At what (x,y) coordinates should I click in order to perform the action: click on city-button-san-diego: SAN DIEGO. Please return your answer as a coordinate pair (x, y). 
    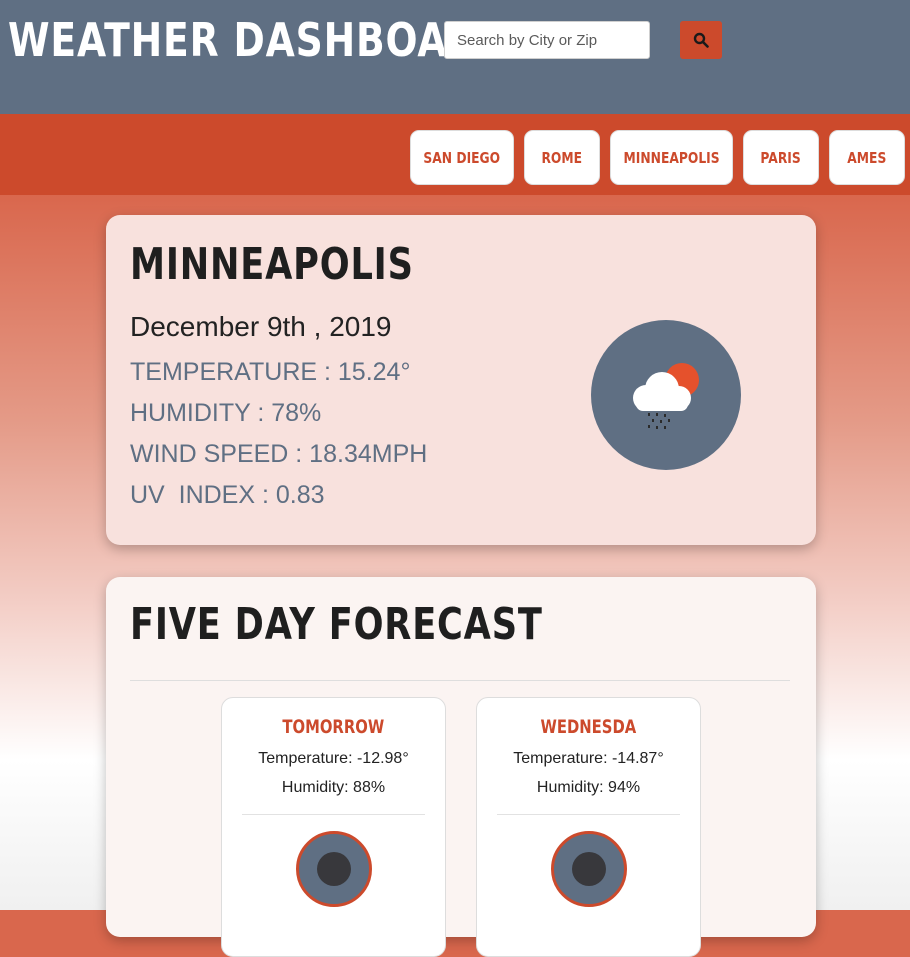
    Looking at the image, I should click on (462, 157).